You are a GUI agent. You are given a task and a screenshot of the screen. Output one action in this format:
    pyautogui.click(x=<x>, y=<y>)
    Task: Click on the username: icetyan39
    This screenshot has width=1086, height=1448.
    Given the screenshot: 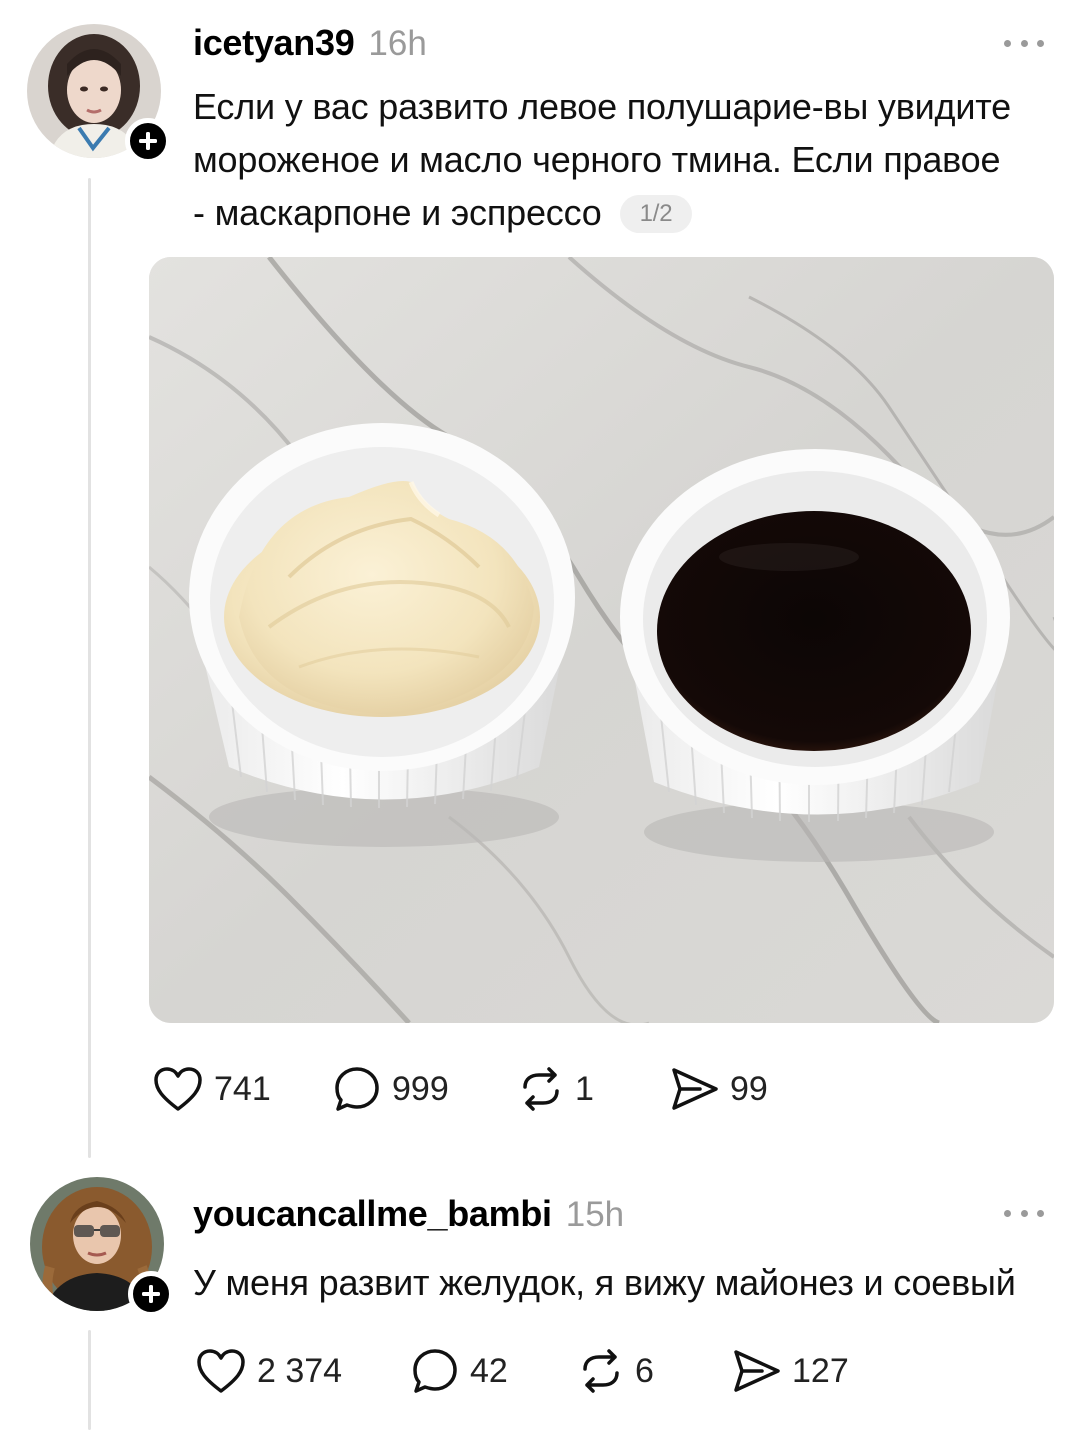 What is the action you would take?
    pyautogui.click(x=274, y=43)
    